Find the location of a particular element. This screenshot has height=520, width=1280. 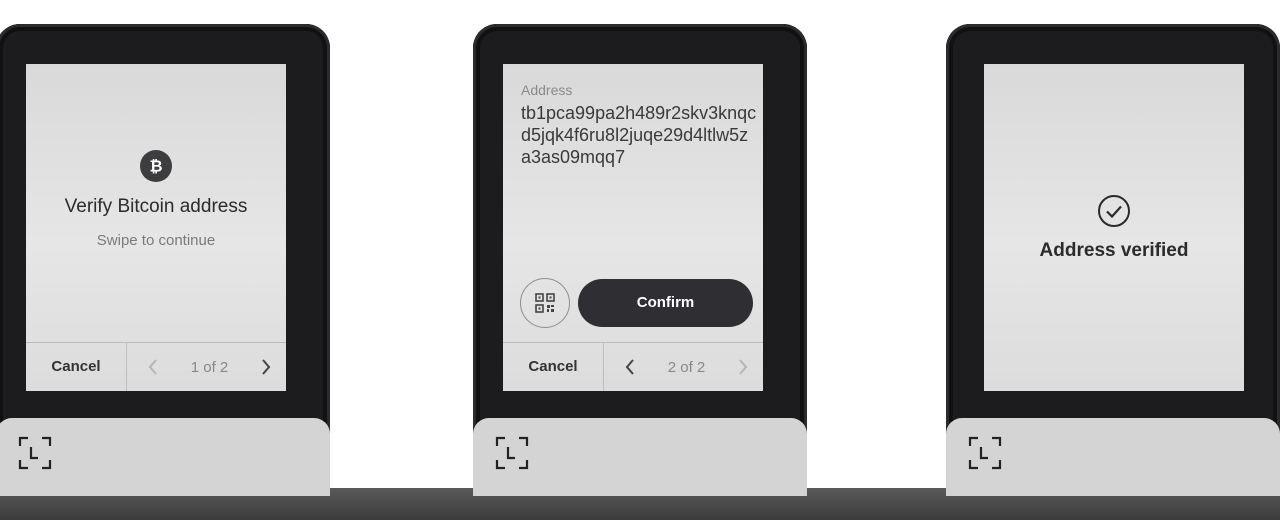

screen-footer: Cancel 2 of 2 is located at coordinates (633, 366).